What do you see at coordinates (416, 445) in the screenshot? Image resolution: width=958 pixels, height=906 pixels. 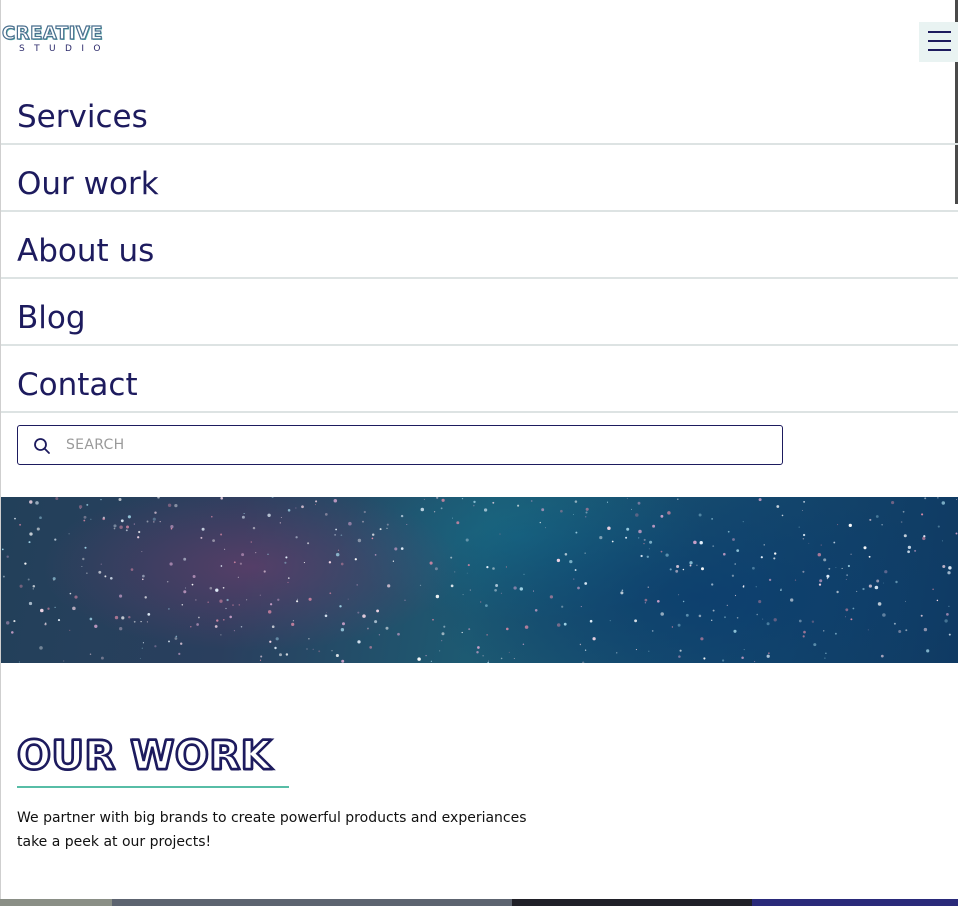 I see `search-input` at bounding box center [416, 445].